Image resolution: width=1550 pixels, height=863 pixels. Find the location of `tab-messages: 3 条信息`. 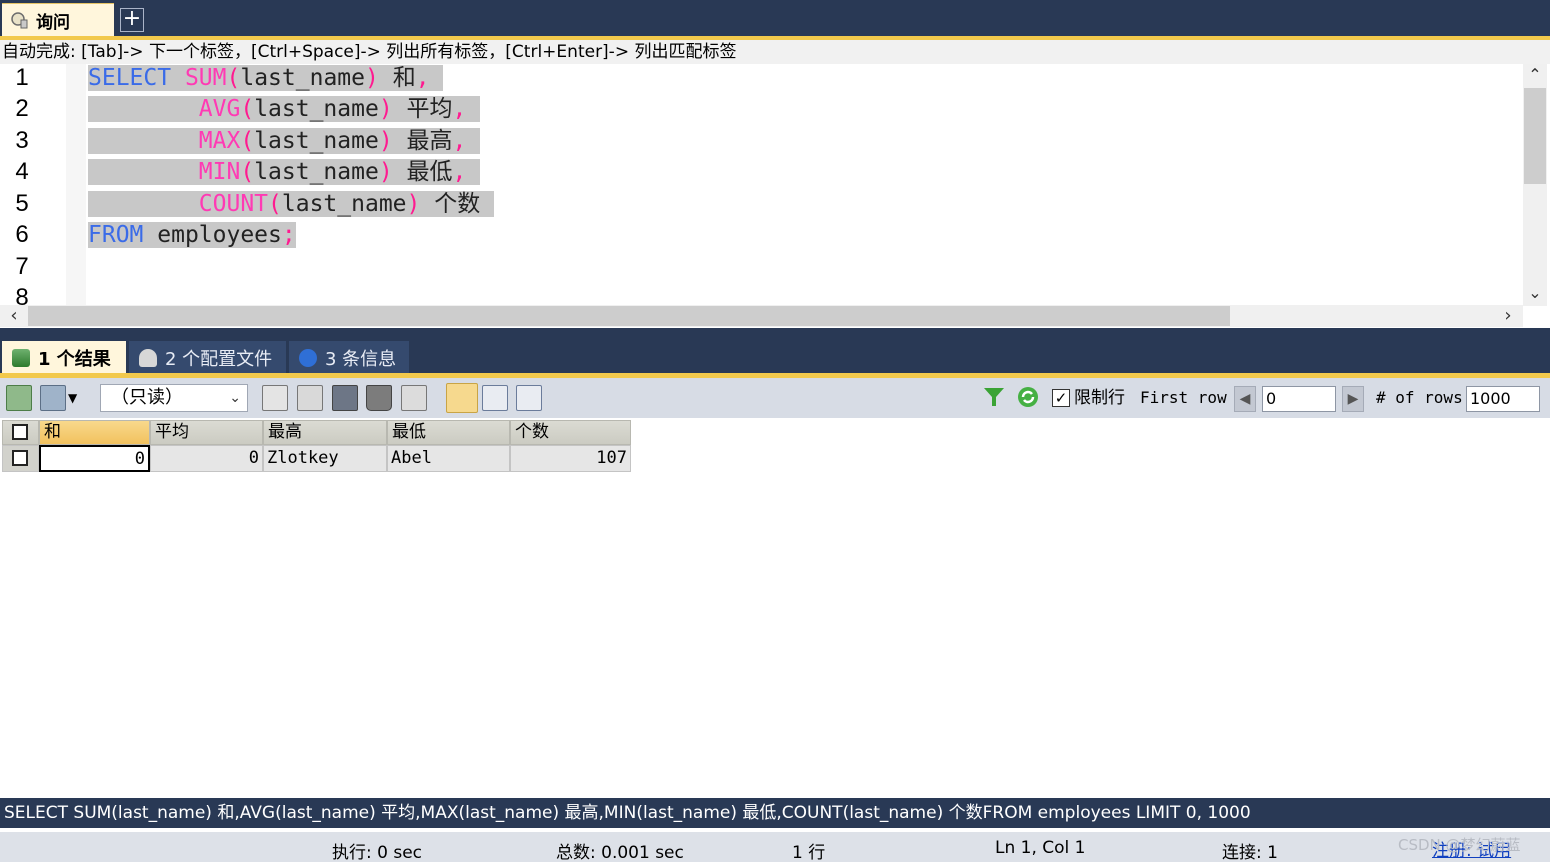

tab-messages: 3 条信息 is located at coordinates (349, 357).